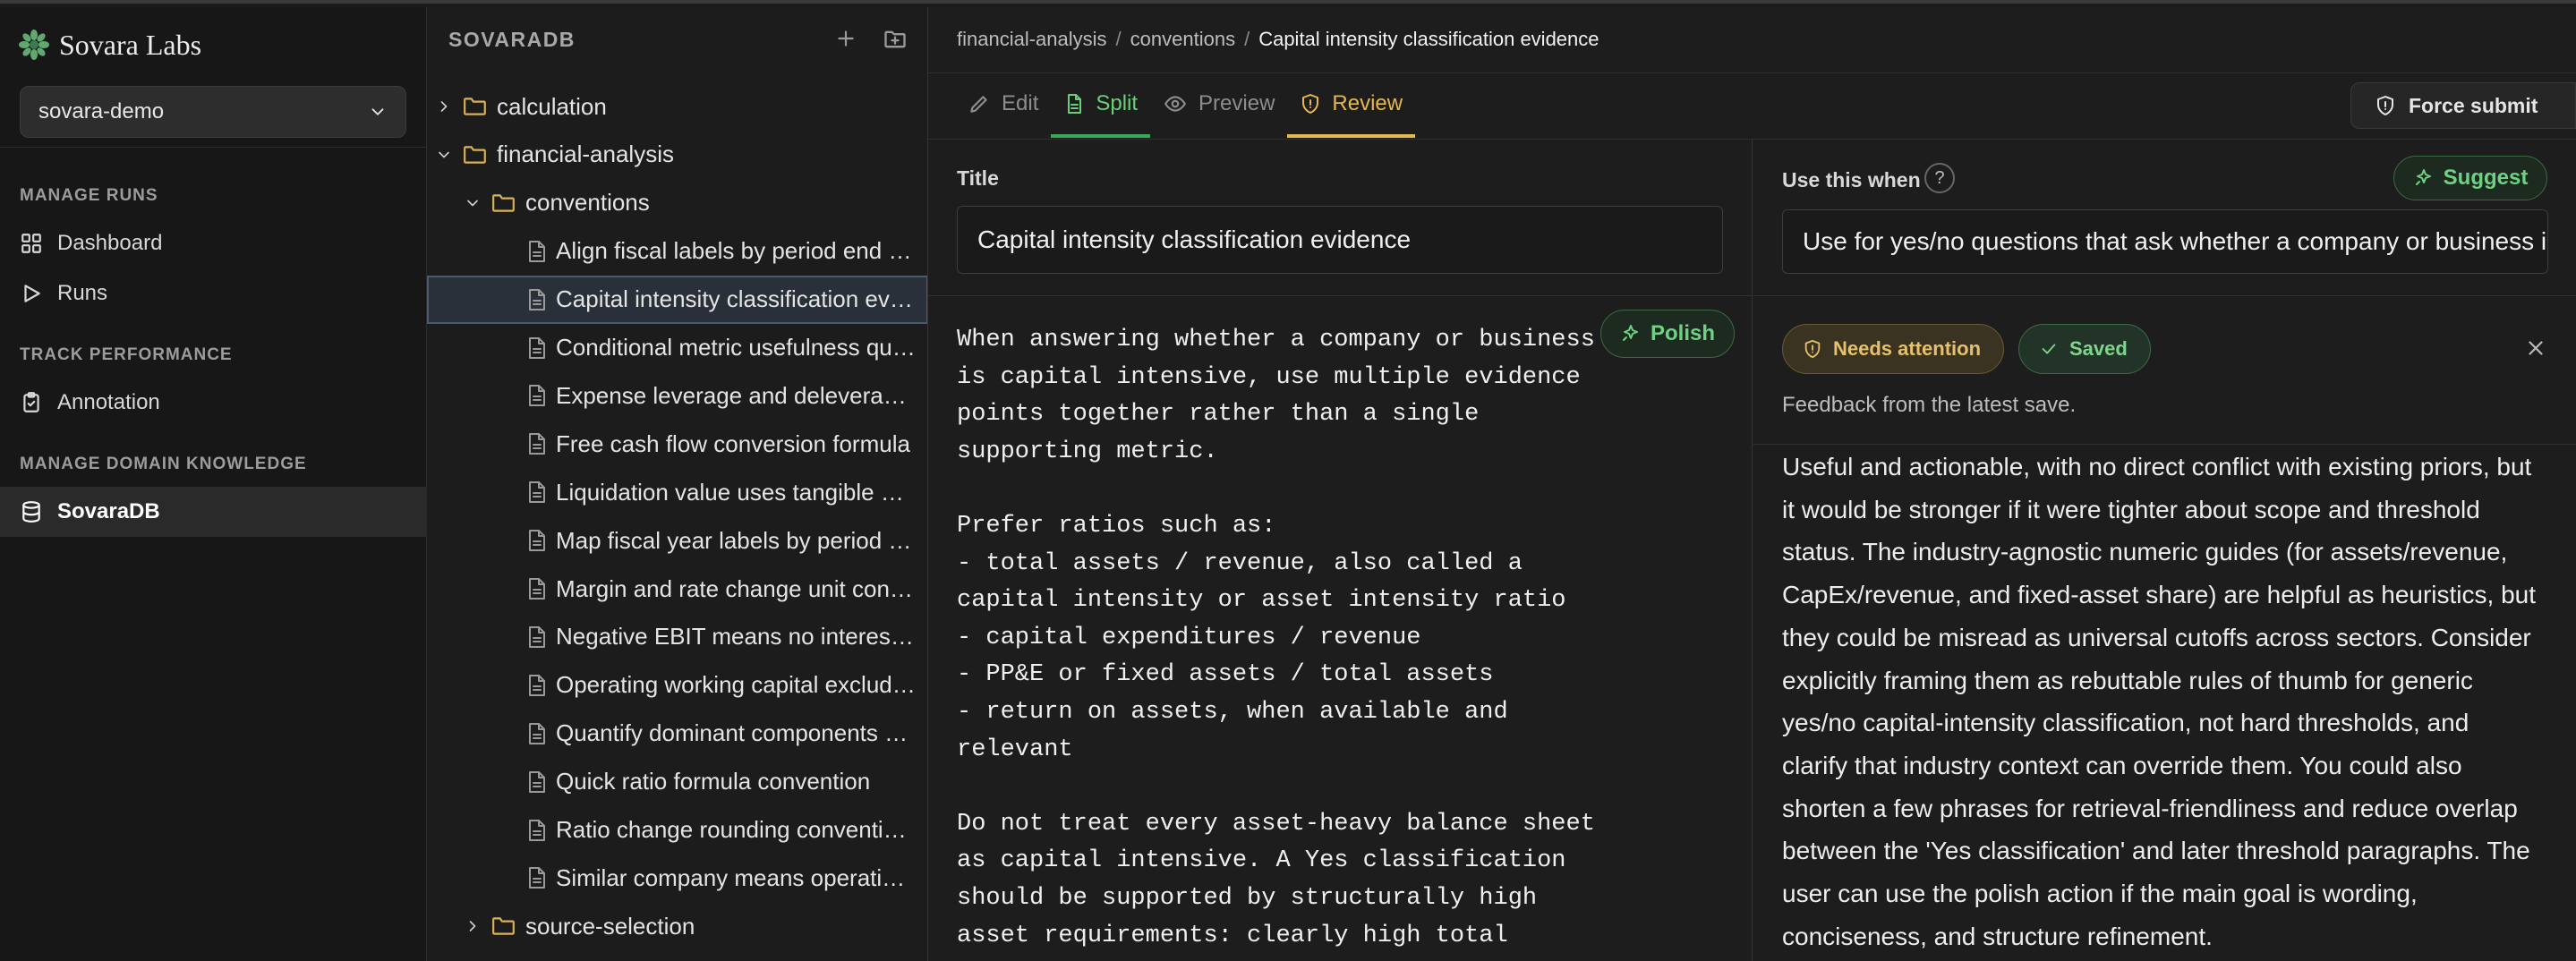 The image size is (2576, 961). Describe the element at coordinates (736, 685) in the screenshot. I see `tree-item-label: Operating working capital excludes cash` at that location.